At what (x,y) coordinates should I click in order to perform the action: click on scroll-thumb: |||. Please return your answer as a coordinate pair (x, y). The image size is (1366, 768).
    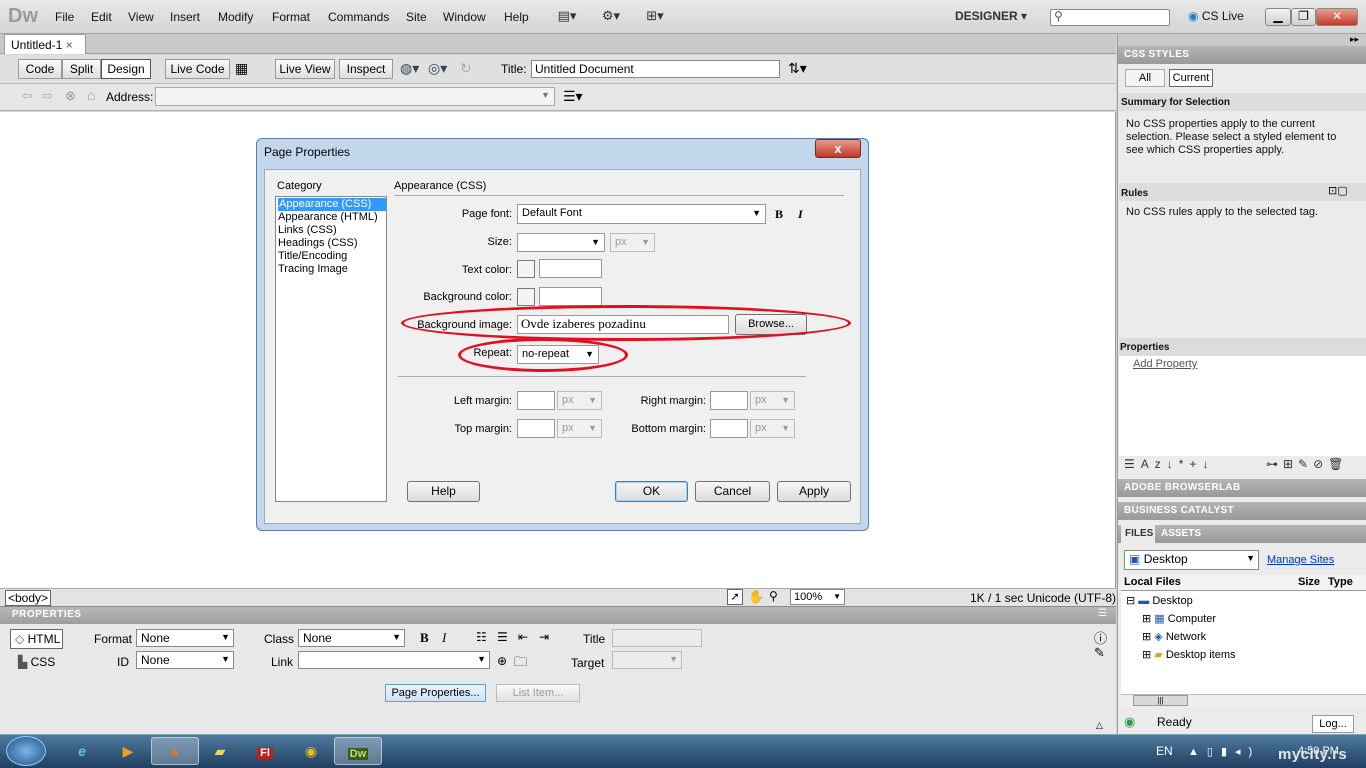
    Looking at the image, I should click on (1160, 700).